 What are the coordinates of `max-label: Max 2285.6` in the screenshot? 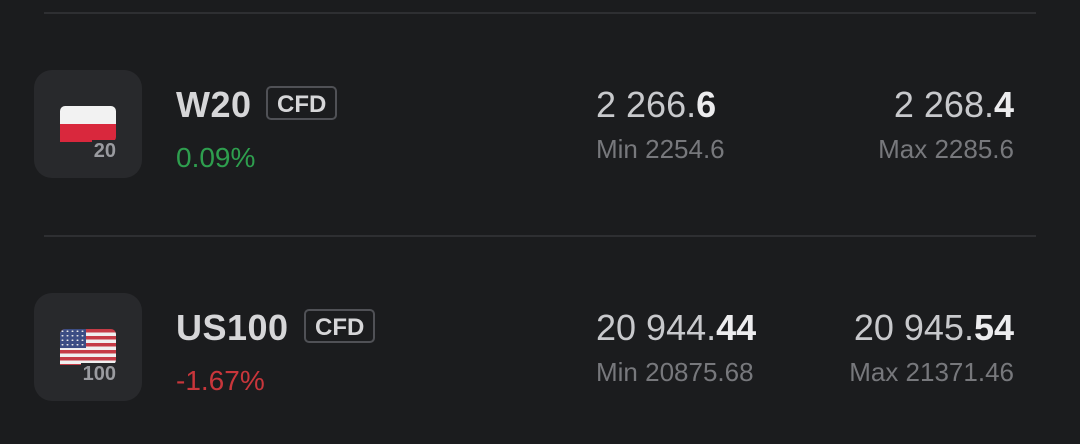 It's located at (946, 149).